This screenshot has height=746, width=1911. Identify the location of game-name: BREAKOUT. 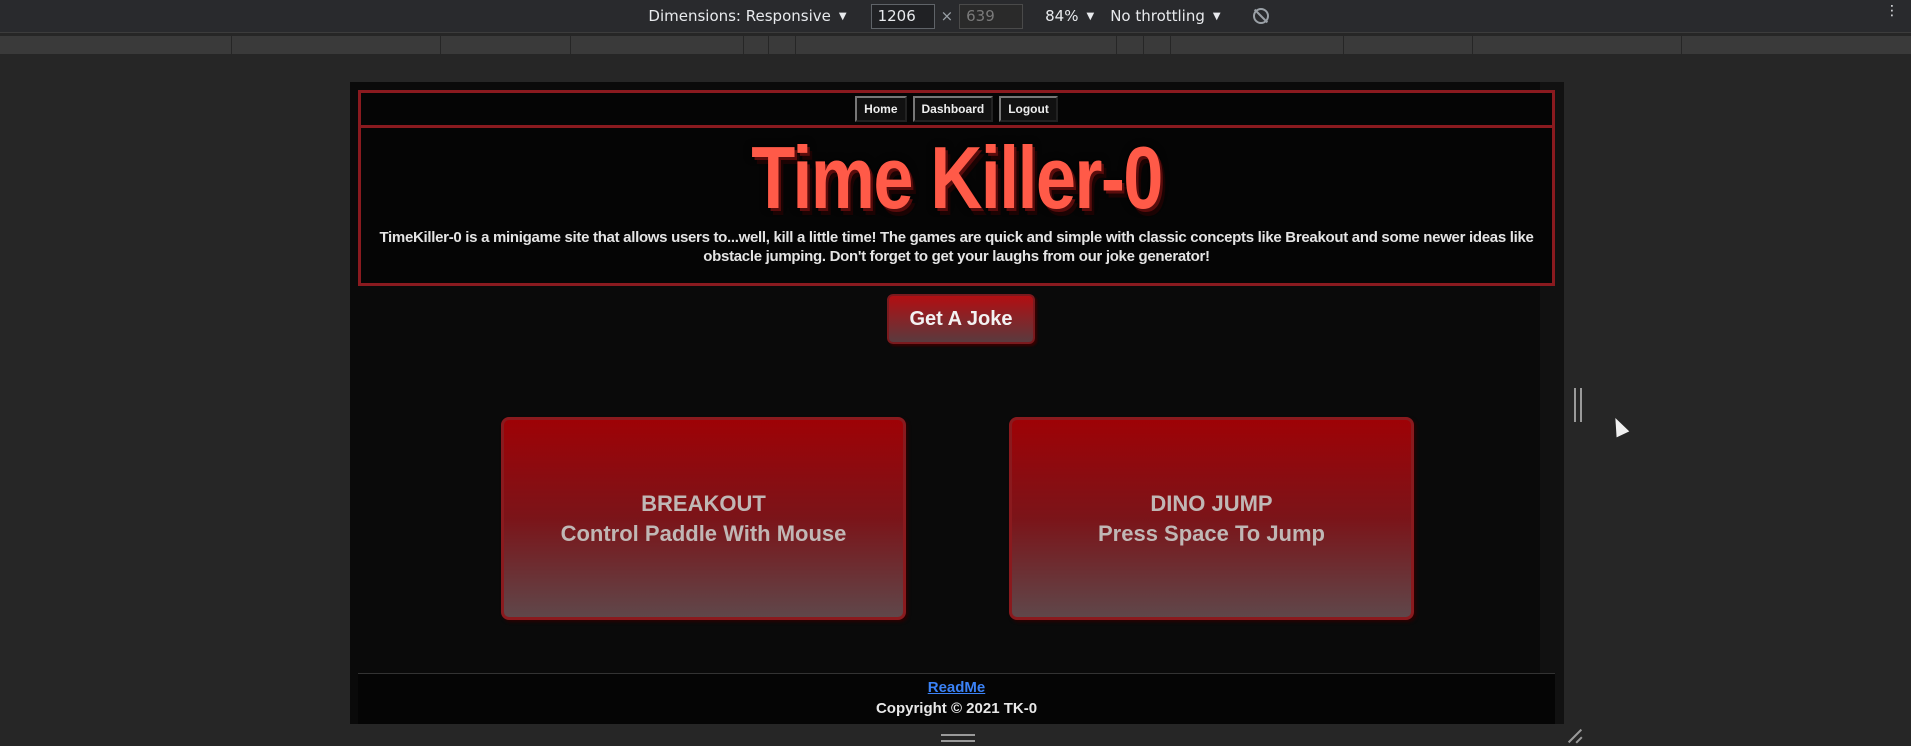
(703, 503).